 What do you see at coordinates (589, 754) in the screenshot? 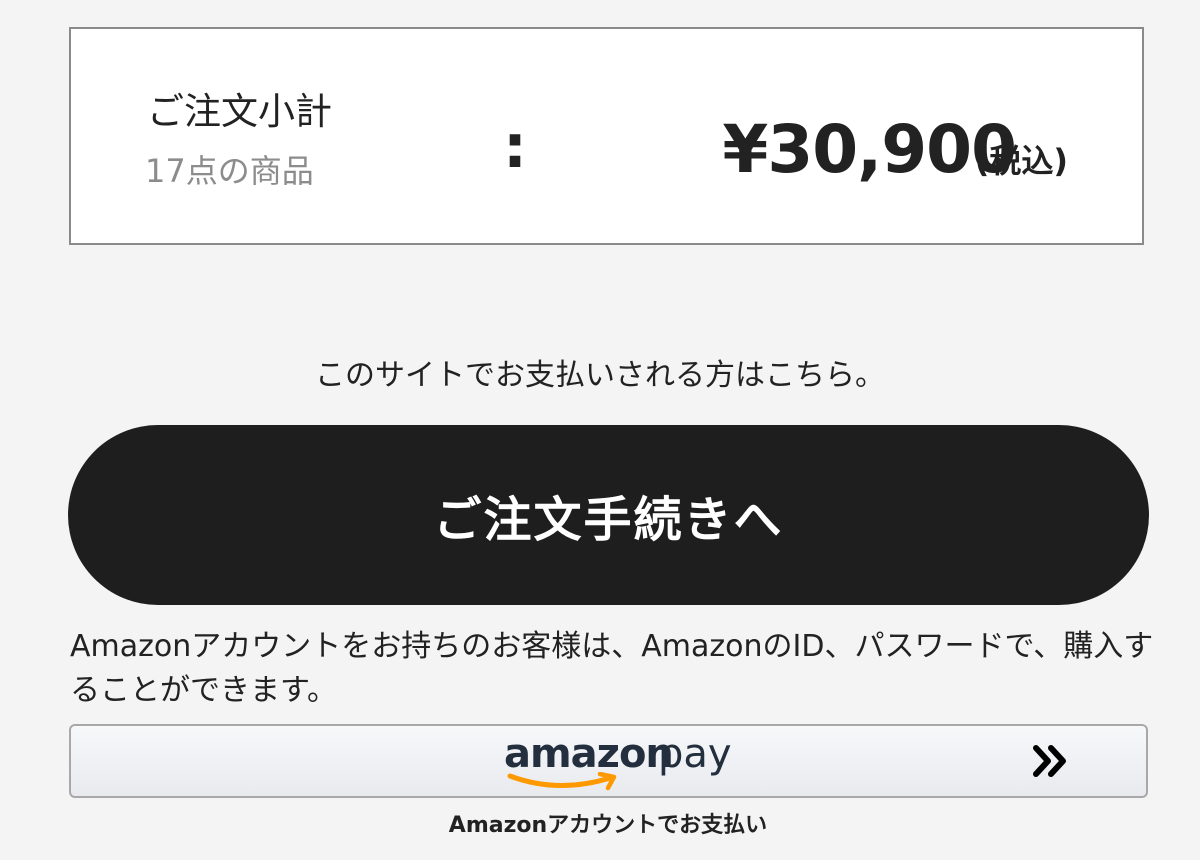
I see `logo-amazon-text: amazon` at bounding box center [589, 754].